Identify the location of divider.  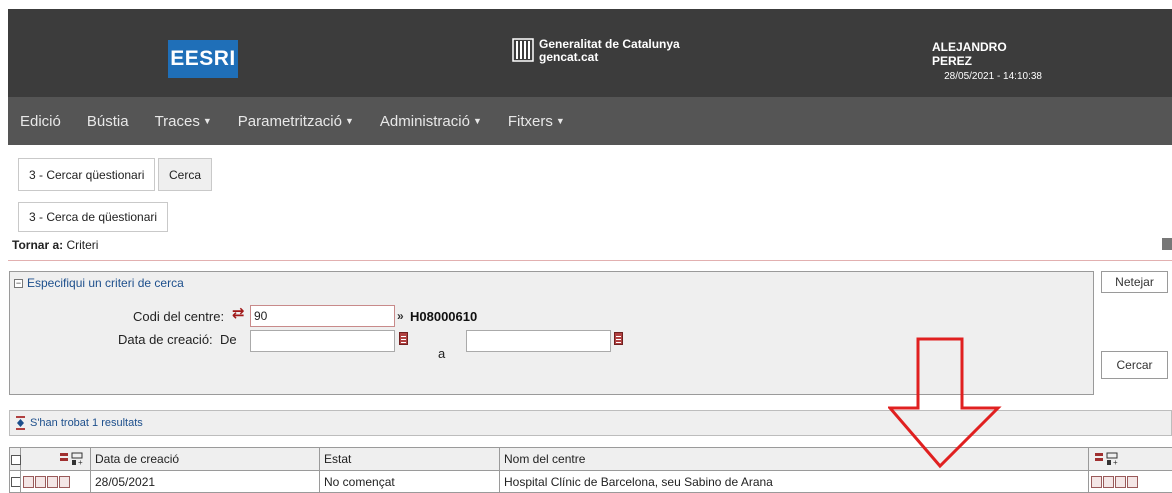
(590, 260).